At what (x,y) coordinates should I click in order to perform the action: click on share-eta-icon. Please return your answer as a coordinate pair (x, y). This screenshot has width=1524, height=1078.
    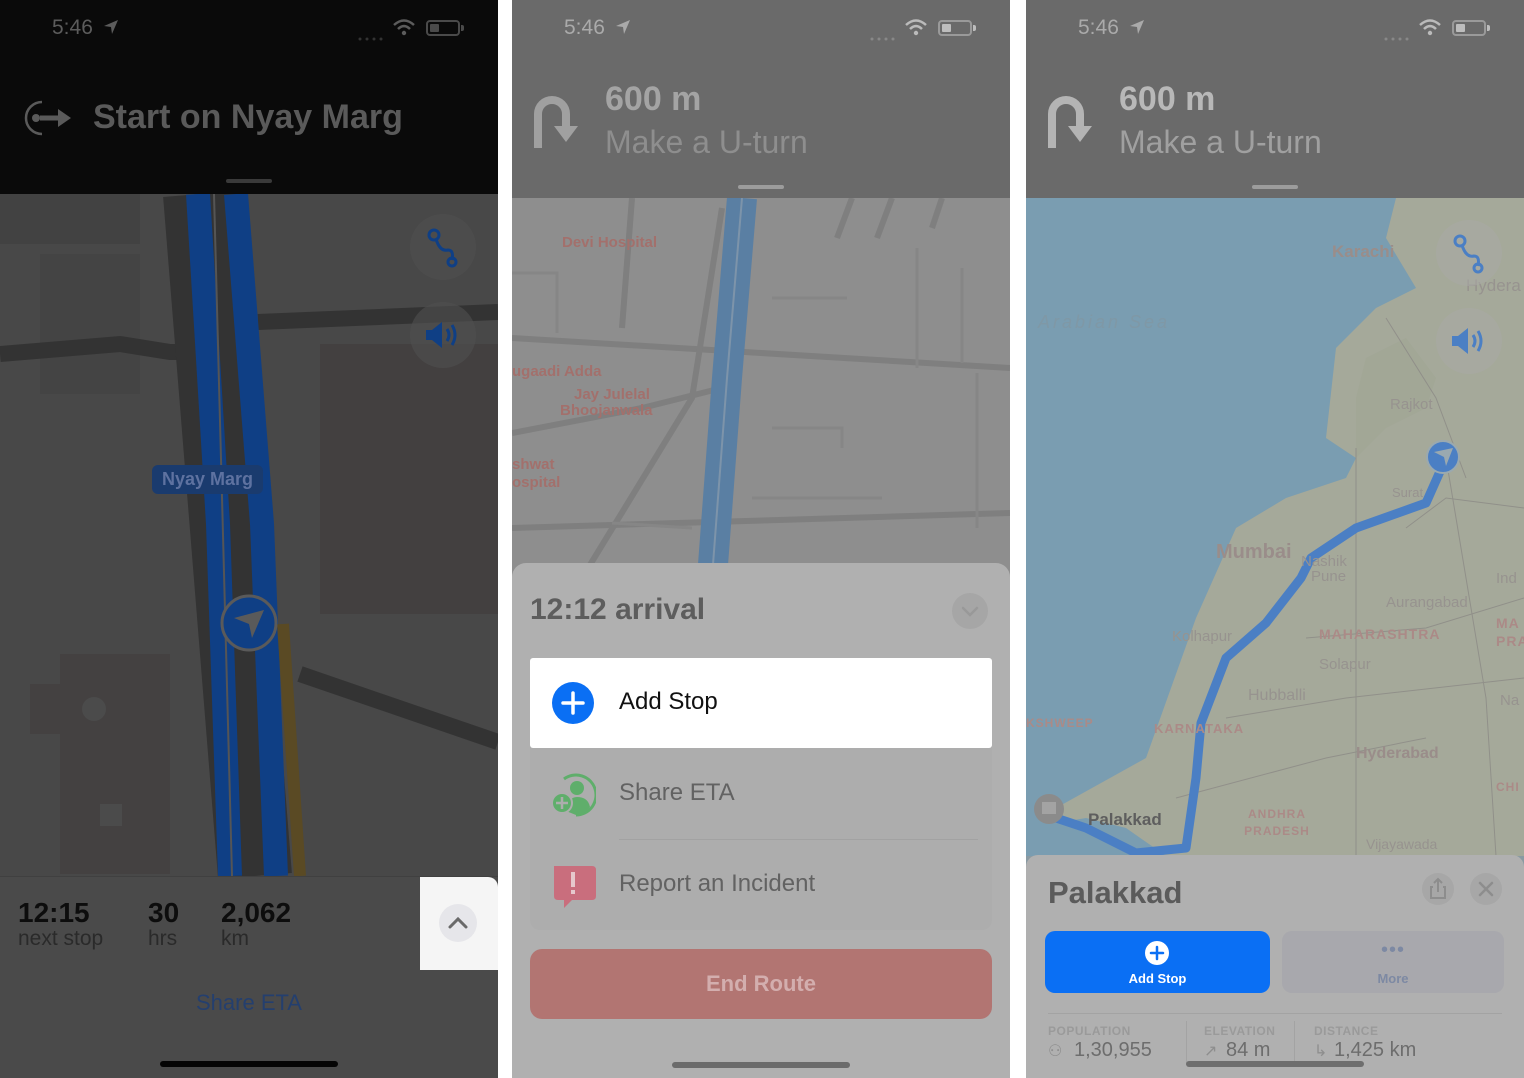
    Looking at the image, I should click on (573, 795).